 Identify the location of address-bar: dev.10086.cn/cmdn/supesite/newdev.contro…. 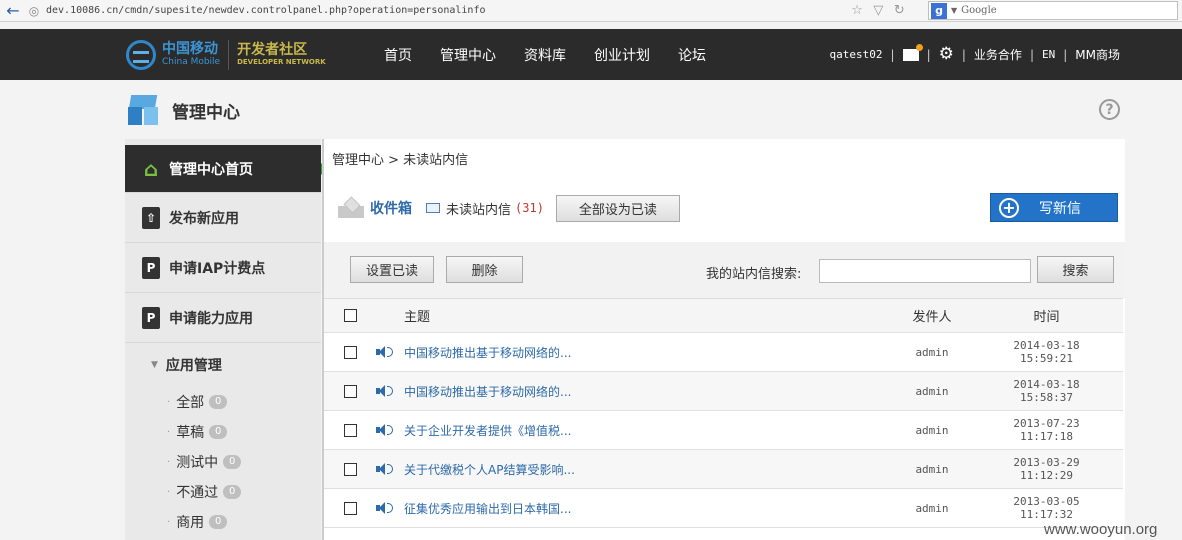
(446, 10).